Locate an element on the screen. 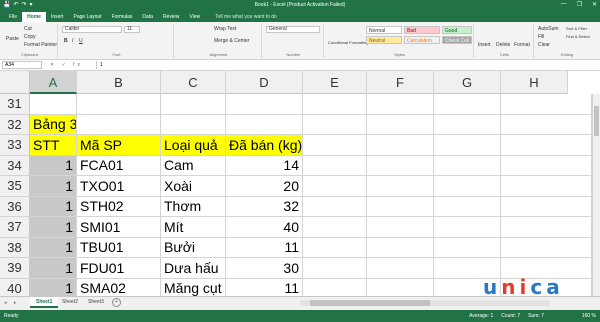 The width and height of the screenshot is (600, 322). style-calculation: Calculation is located at coordinates (422, 40).